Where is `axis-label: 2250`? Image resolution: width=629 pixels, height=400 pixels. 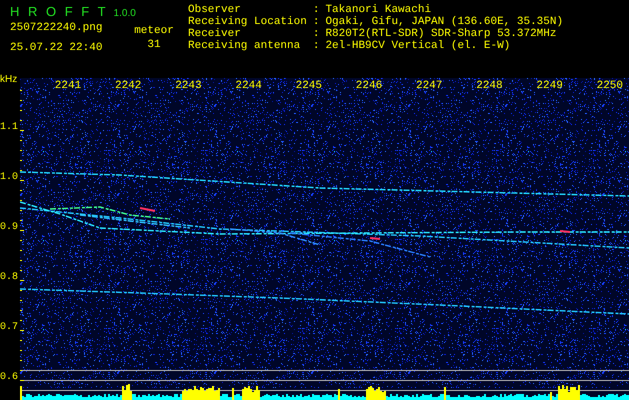
axis-label: 2250 is located at coordinates (609, 86).